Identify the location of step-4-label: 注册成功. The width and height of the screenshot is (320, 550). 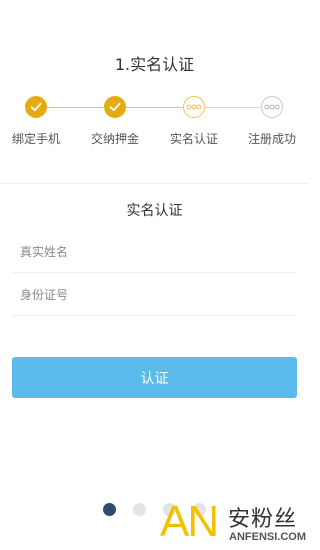
(271, 139).